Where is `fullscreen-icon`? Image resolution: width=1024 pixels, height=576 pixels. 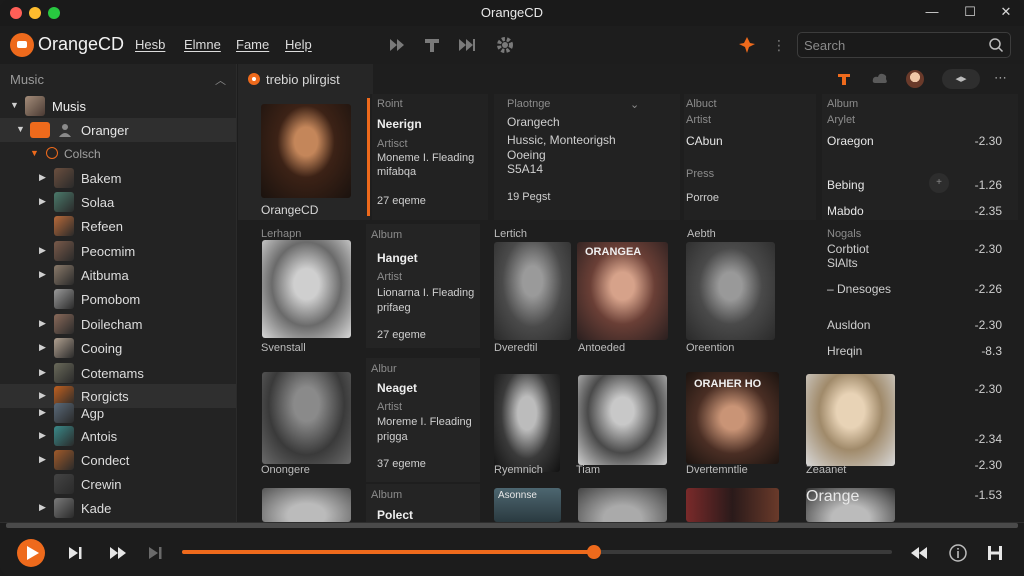
fullscreen-icon is located at coordinates (995, 553).